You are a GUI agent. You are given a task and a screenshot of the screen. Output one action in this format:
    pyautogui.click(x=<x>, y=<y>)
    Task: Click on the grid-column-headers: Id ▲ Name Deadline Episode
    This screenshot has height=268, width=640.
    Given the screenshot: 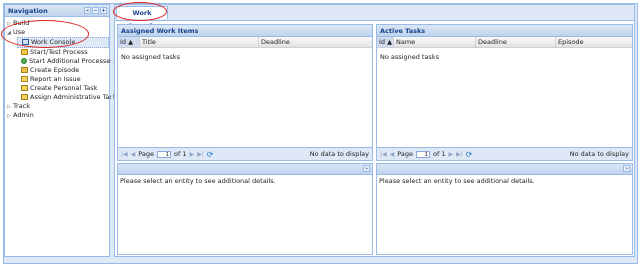 What is the action you would take?
    pyautogui.click(x=504, y=42)
    